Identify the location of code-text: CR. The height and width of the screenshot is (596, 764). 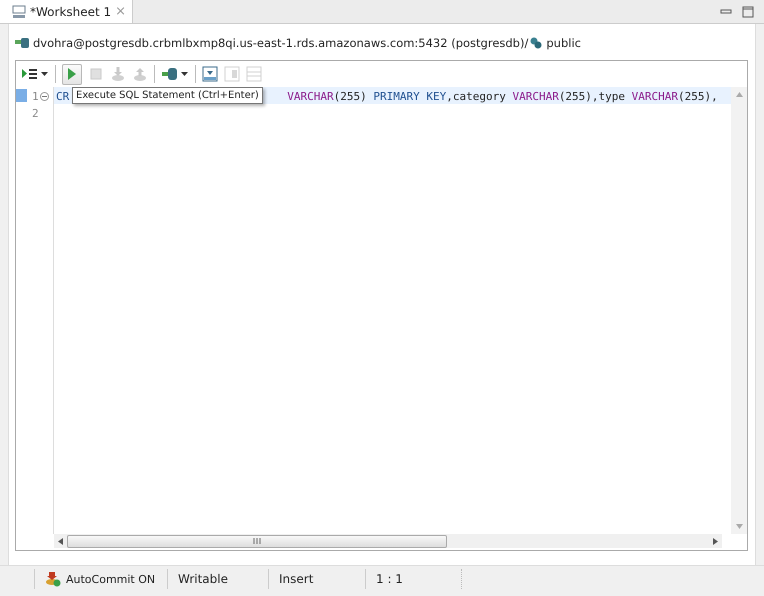
(63, 96).